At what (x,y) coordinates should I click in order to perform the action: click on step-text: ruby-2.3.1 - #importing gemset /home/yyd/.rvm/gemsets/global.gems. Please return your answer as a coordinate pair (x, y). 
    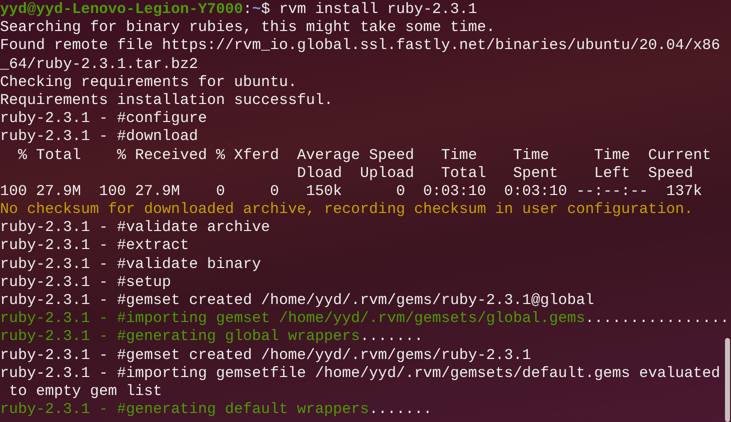
    Looking at the image, I should click on (293, 319).